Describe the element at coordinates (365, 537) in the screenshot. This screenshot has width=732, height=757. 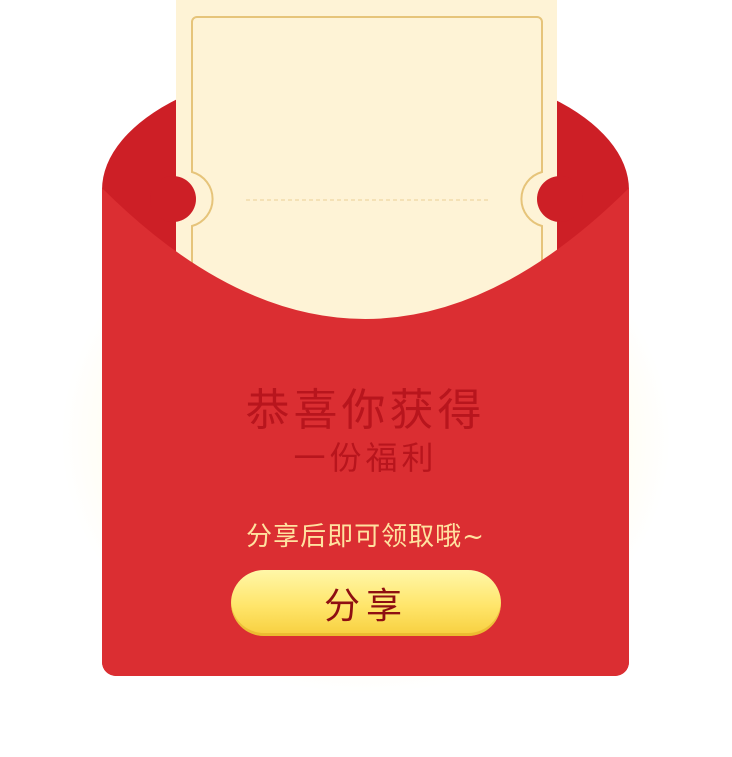
I see `share-hint: 分享后即可领取哦~` at that location.